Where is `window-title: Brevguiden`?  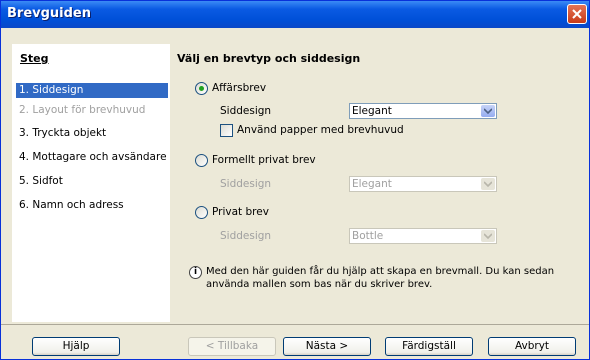 window-title: Brevguiden is located at coordinates (49, 13).